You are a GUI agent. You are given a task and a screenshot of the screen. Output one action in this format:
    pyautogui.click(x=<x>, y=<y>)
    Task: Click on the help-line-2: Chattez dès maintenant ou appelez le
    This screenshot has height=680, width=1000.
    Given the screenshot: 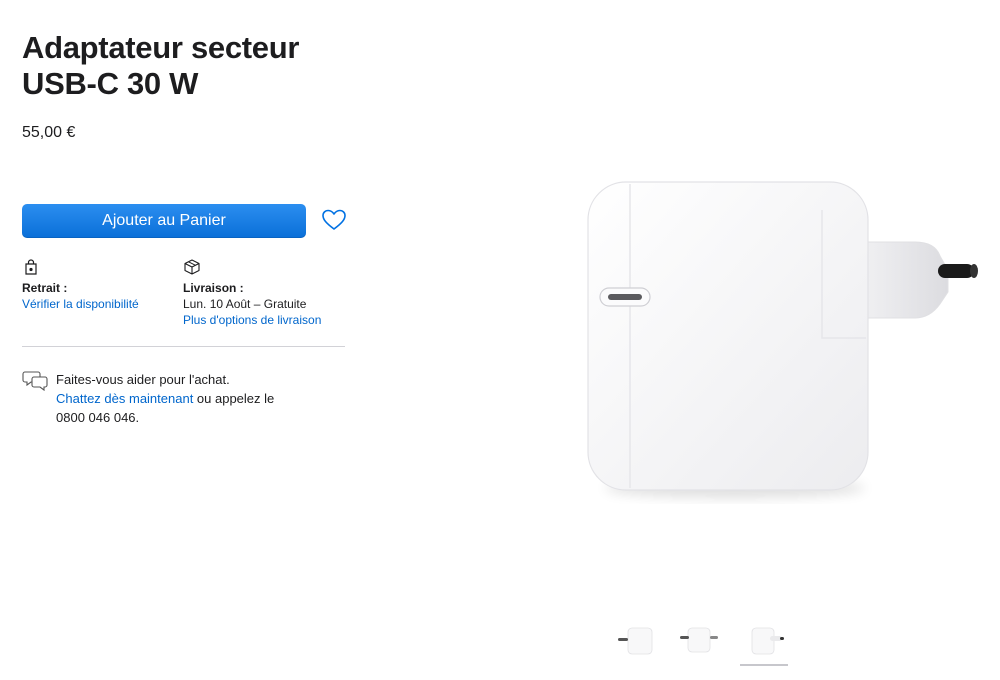 What is the action you would take?
    pyautogui.click(x=191, y=398)
    